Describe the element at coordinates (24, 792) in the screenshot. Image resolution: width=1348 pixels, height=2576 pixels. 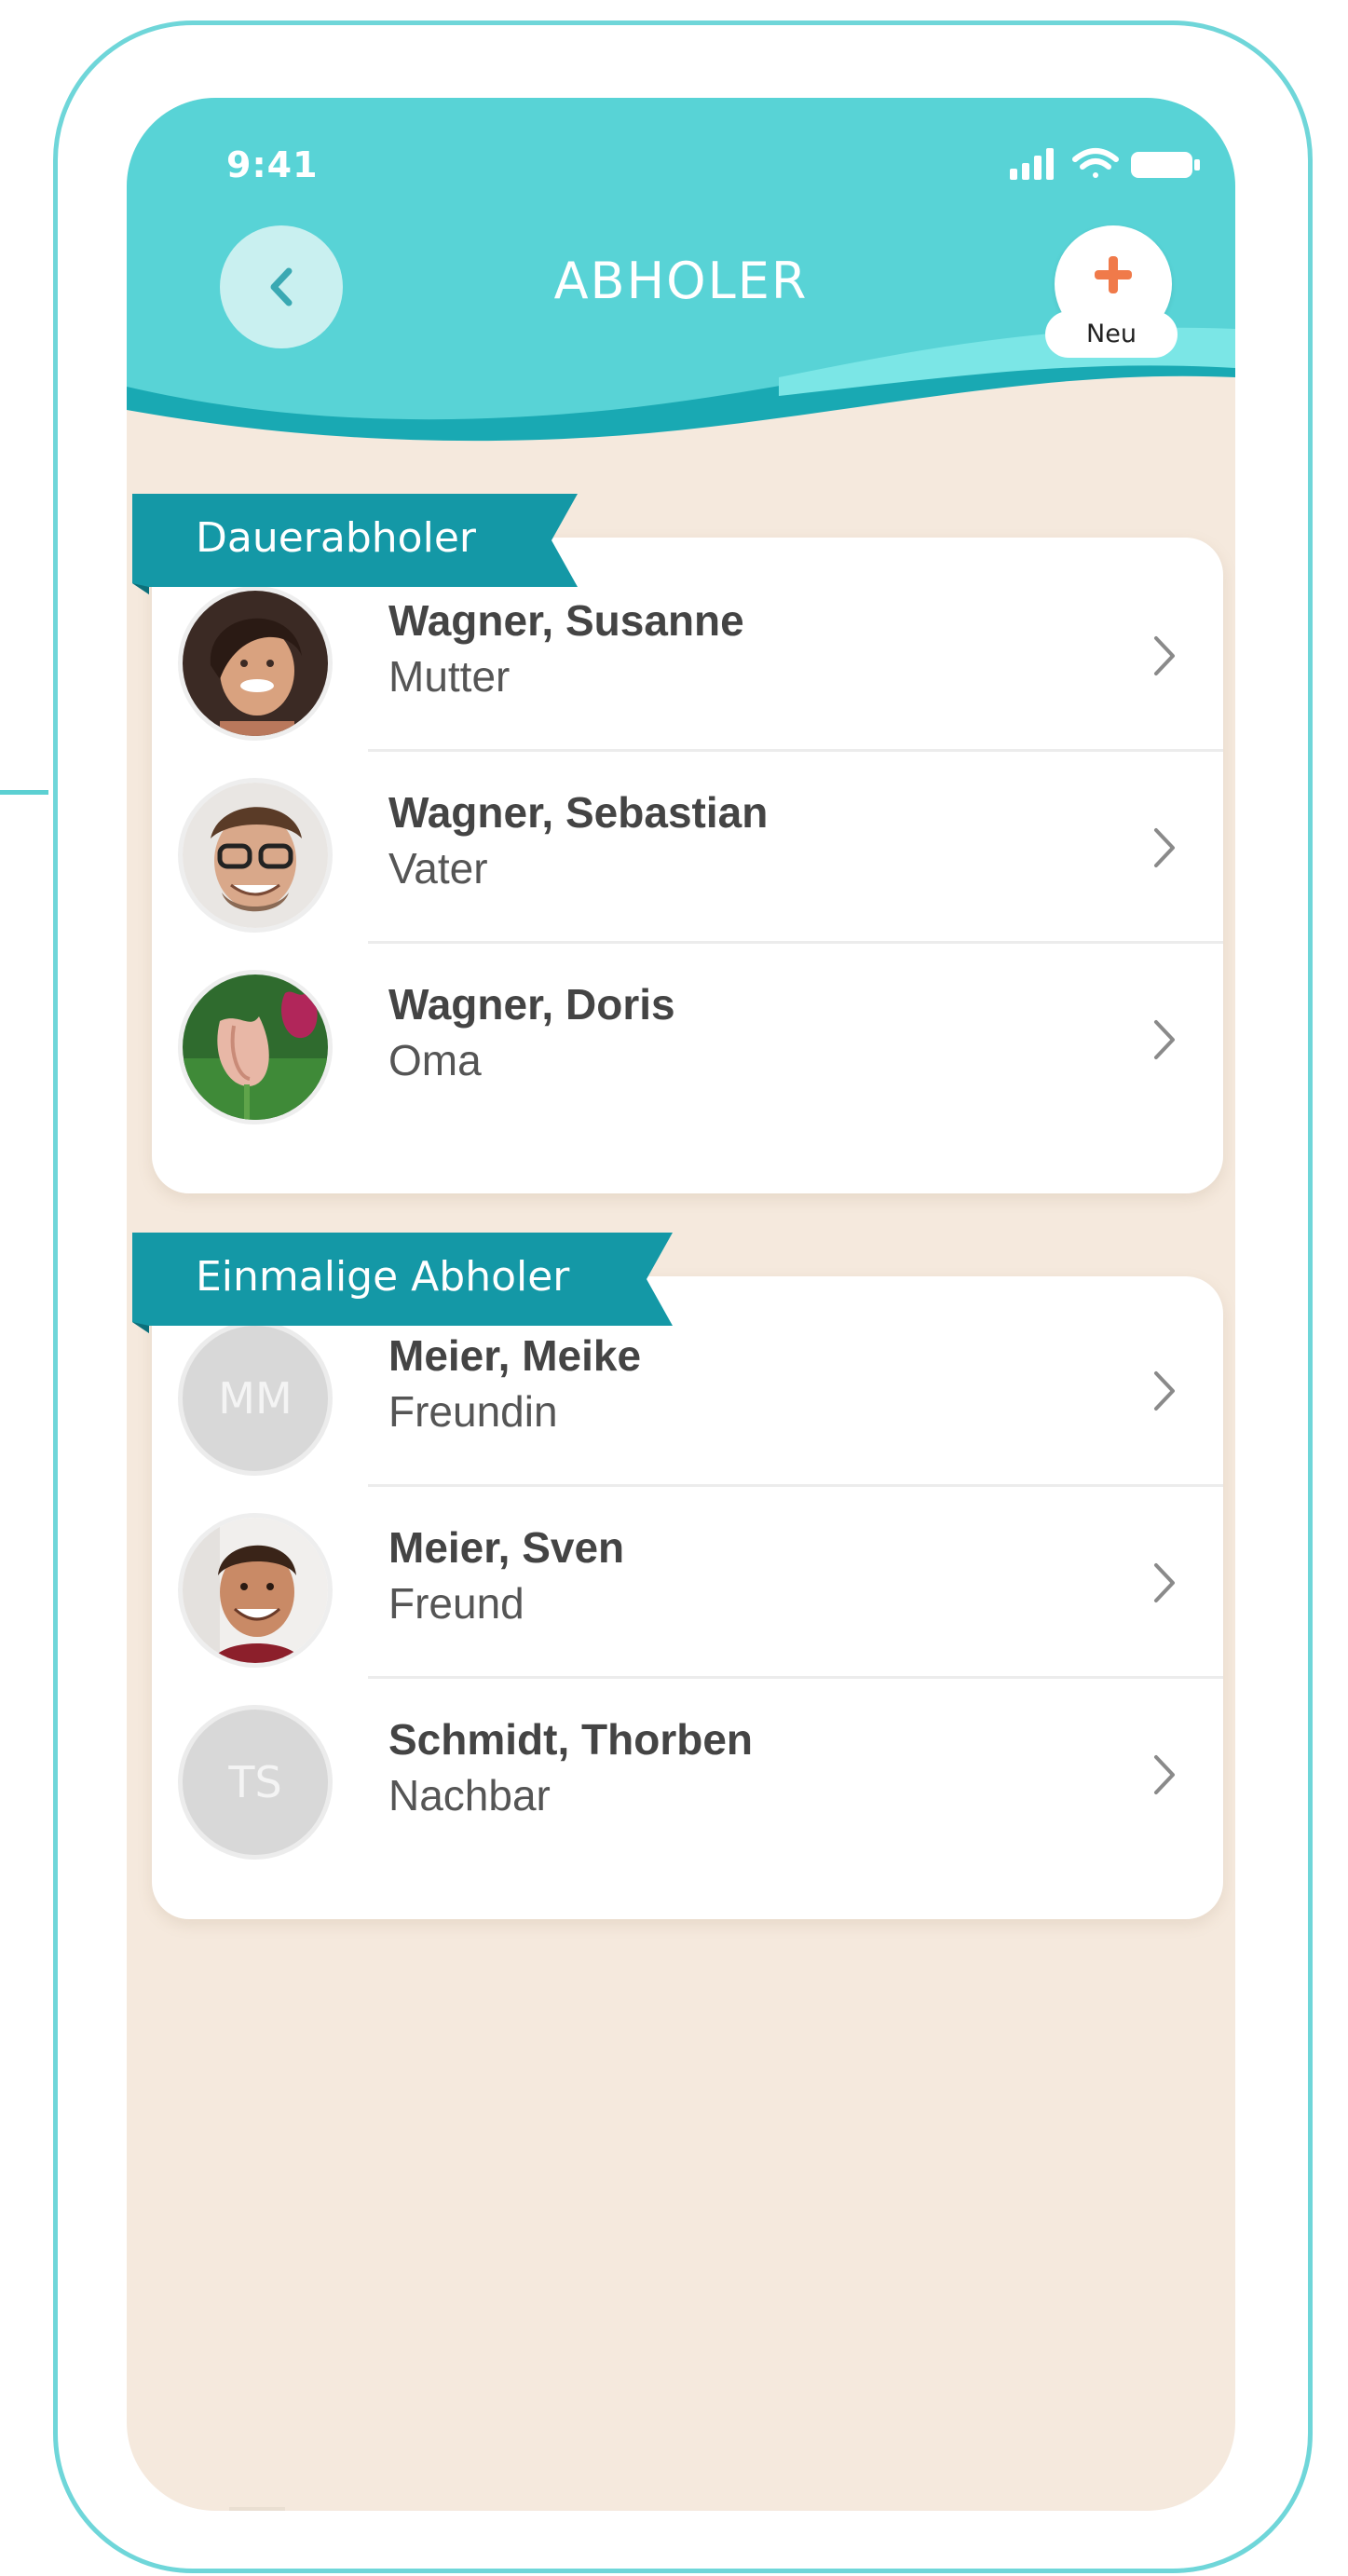
I see `connector-line` at that location.